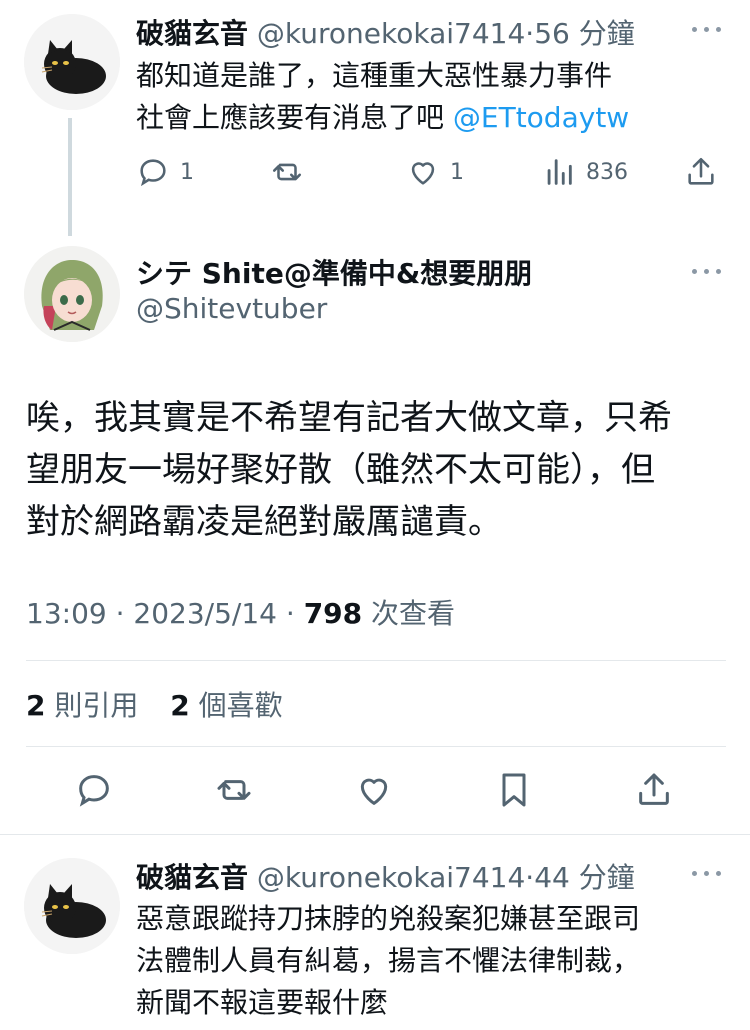  What do you see at coordinates (70, 177) in the screenshot?
I see `thread-line` at bounding box center [70, 177].